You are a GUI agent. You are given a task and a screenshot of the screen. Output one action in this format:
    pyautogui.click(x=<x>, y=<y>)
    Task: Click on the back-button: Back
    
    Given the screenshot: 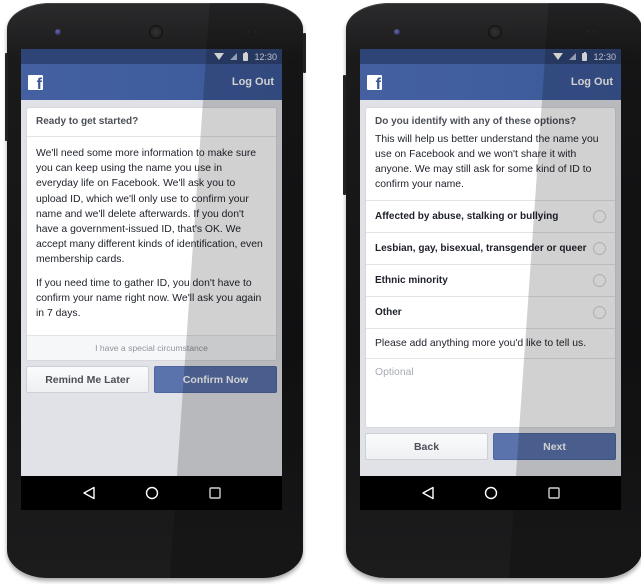 What is the action you would take?
    pyautogui.click(x=426, y=446)
    